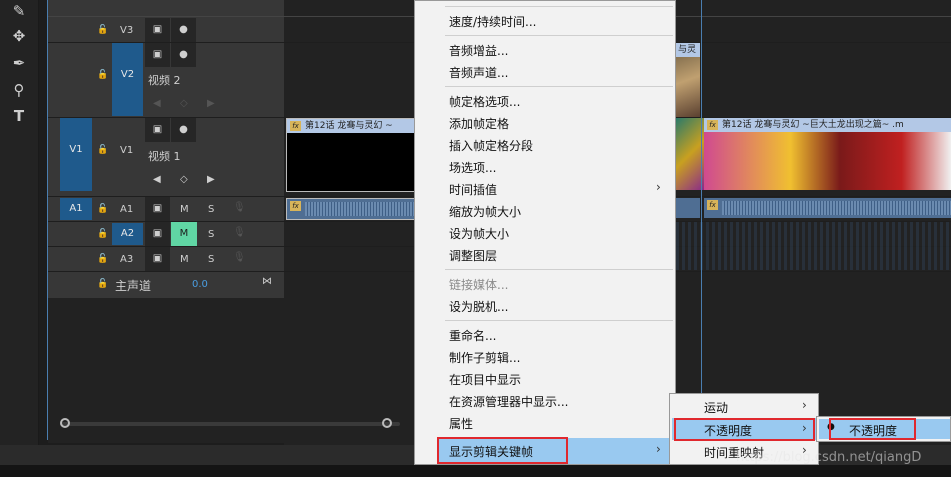 The height and width of the screenshot is (477, 951). I want to click on pen-tool-icon: ✎, so click(19, 11).